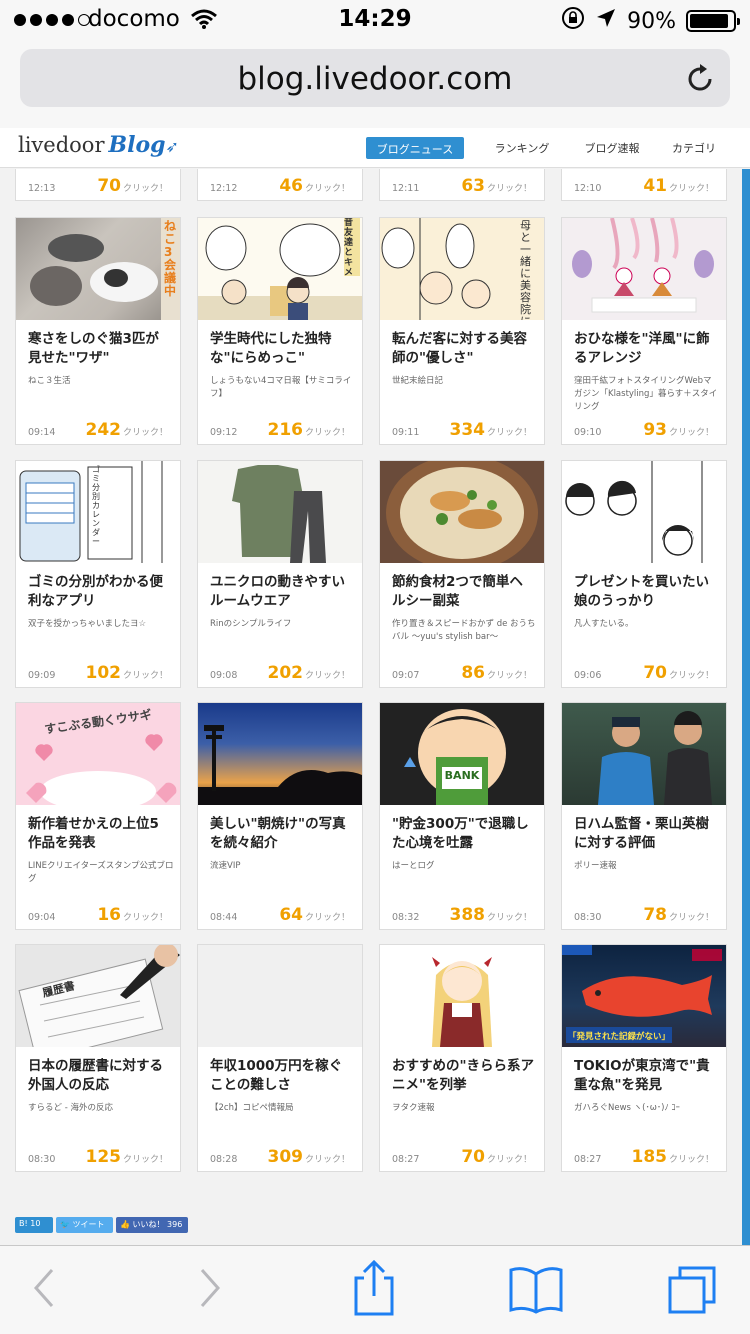 This screenshot has width=750, height=1334. I want to click on news-card: 美しい"朝焼け"の写真を続々紹介 流速VIP 08:44 64 クリック！, so click(280, 816).